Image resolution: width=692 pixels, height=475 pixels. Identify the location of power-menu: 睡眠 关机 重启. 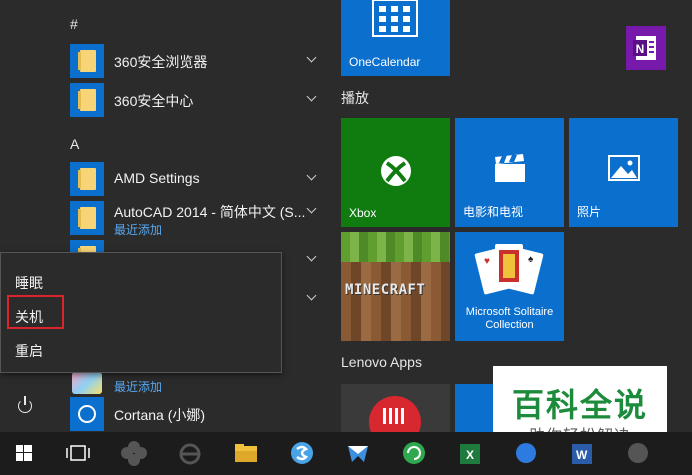
(141, 312).